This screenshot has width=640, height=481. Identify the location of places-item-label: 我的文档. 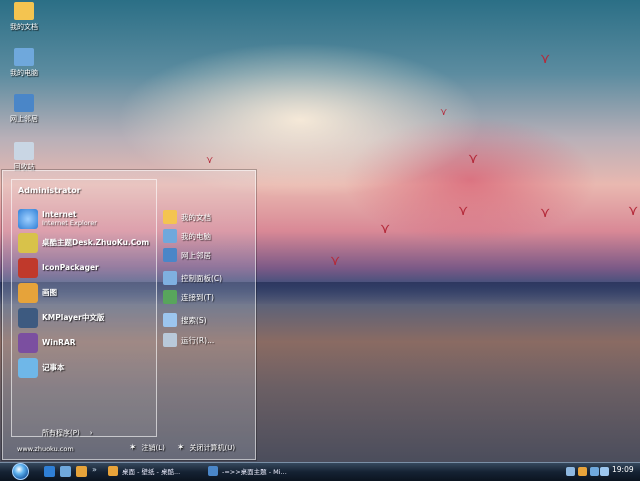
(196, 217).